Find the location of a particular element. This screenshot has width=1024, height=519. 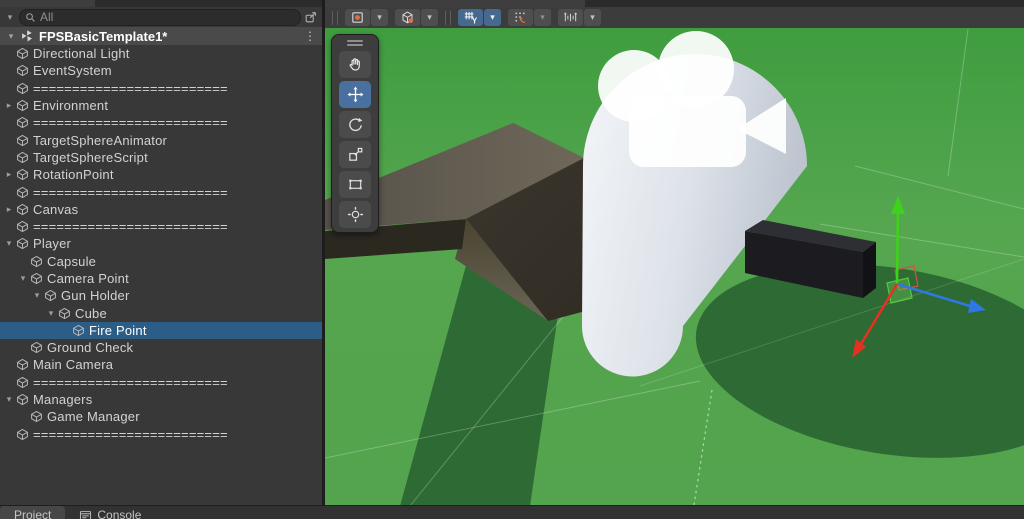

hierarchy-item: ▸ RotationPoint is located at coordinates (161, 174).